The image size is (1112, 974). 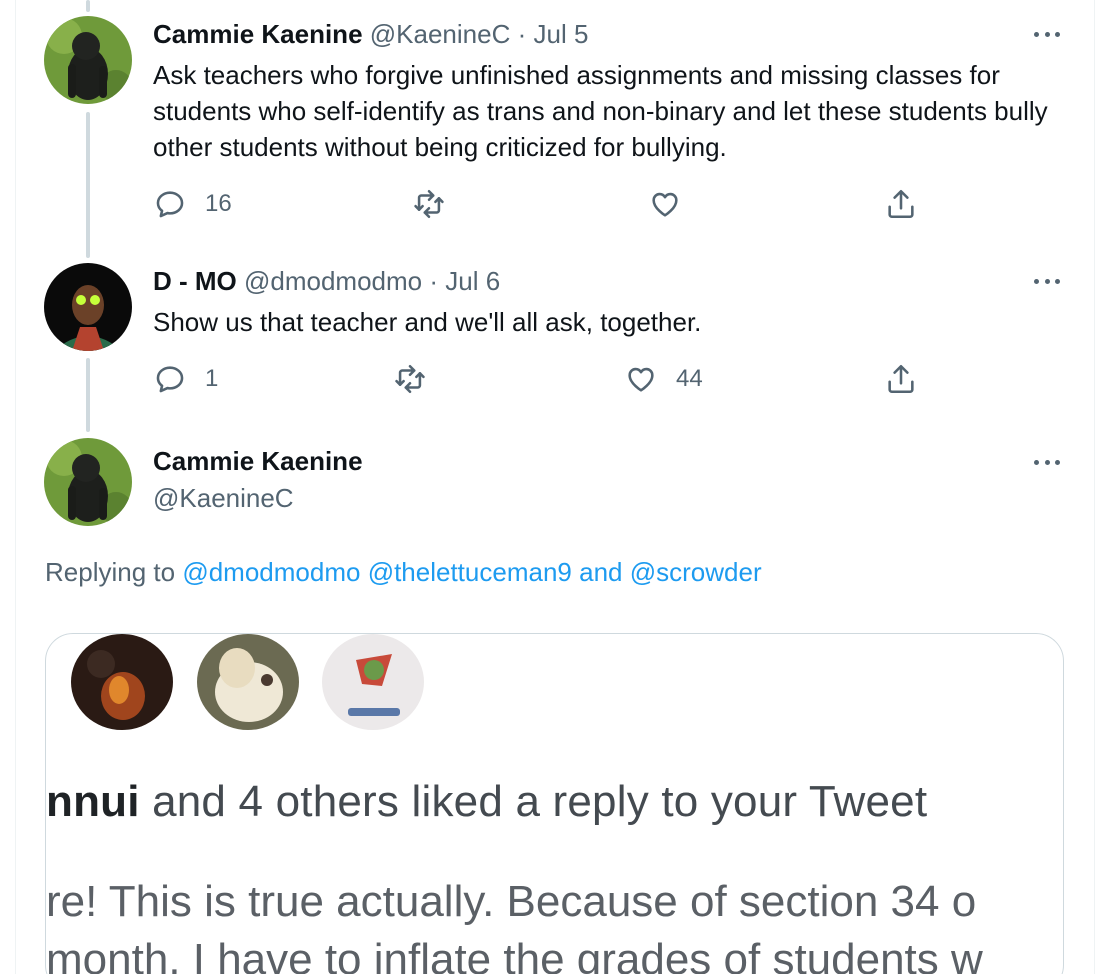 What do you see at coordinates (689, 378) in the screenshot?
I see `like-count: 44` at bounding box center [689, 378].